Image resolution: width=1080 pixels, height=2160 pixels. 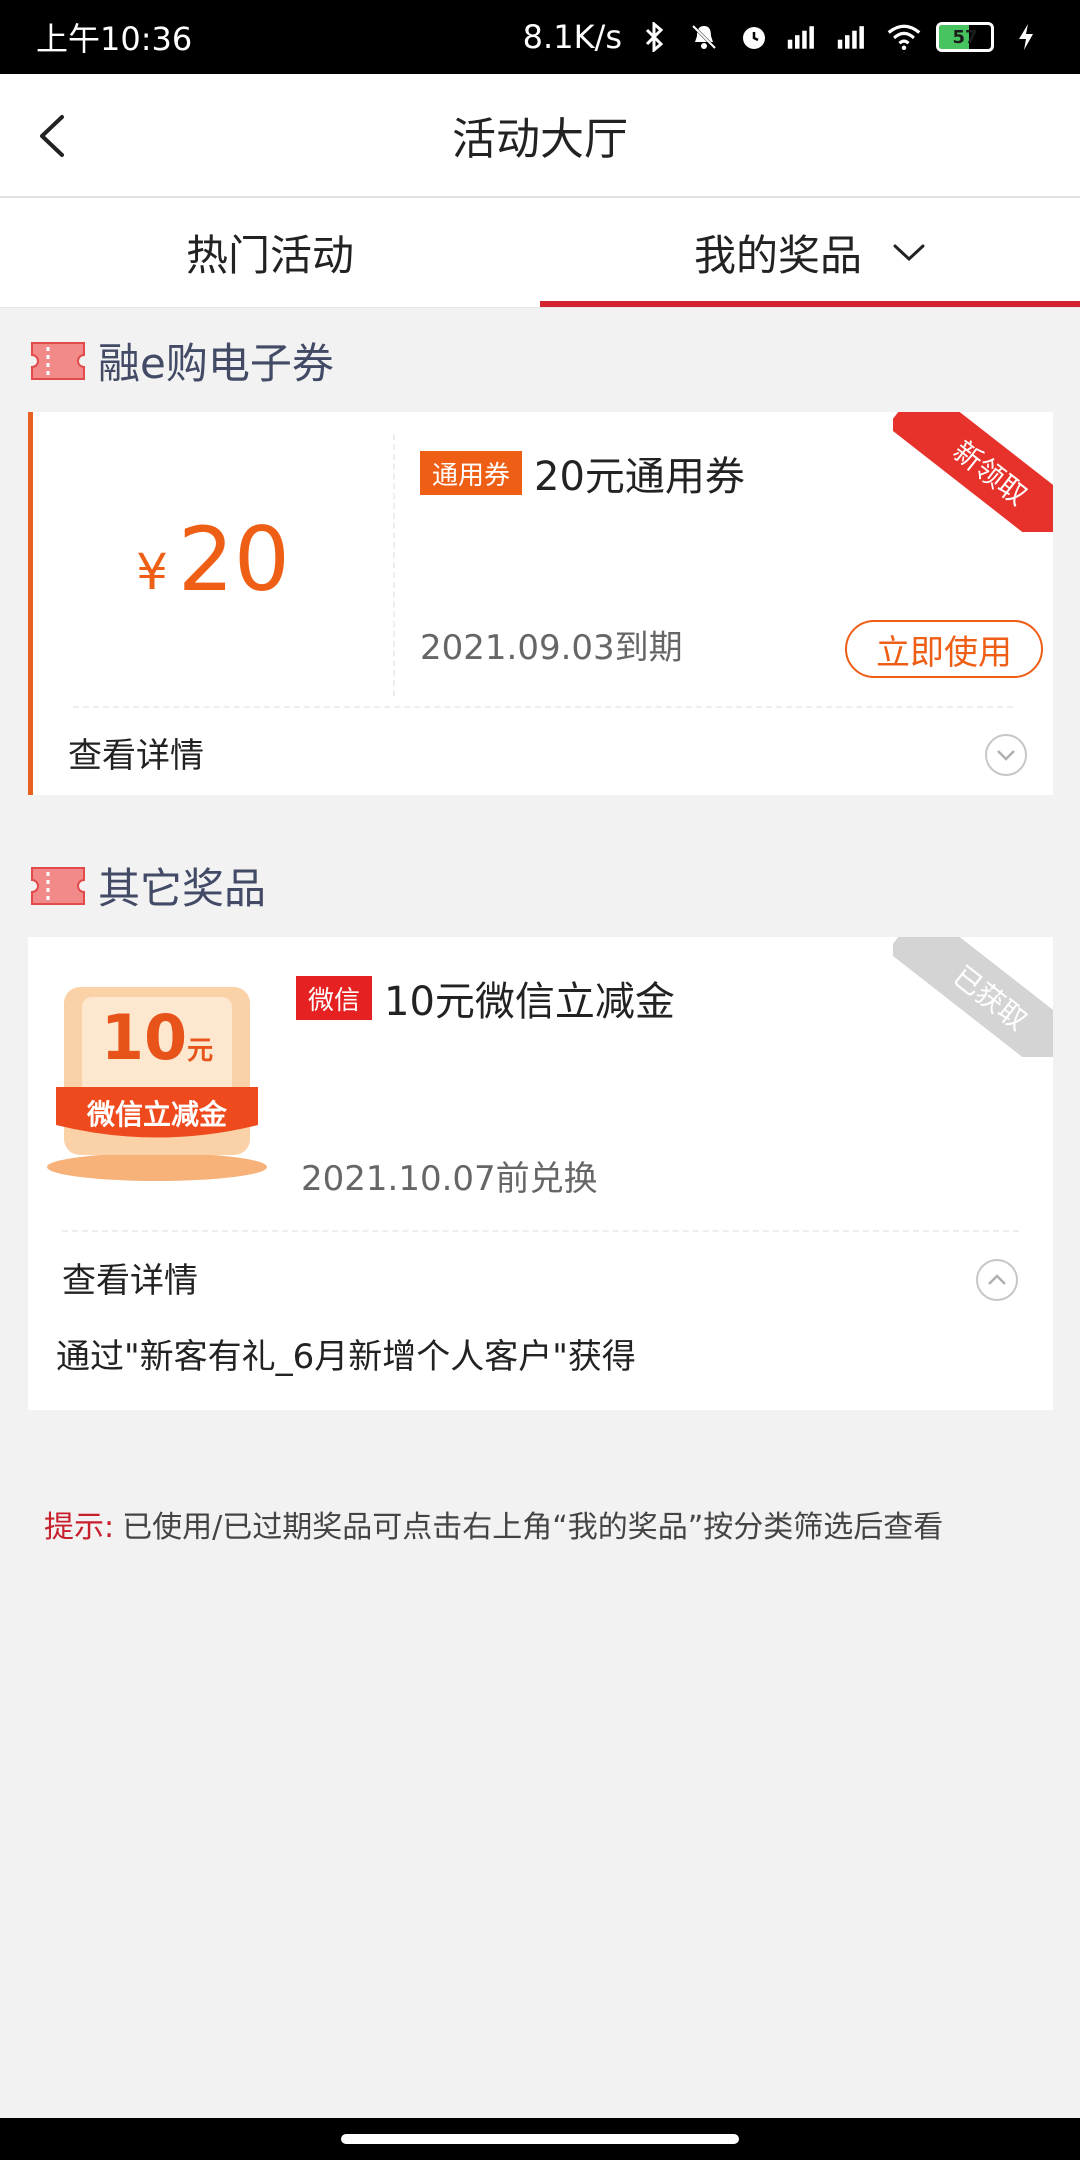 I want to click on battery-level: 57, so click(x=965, y=37).